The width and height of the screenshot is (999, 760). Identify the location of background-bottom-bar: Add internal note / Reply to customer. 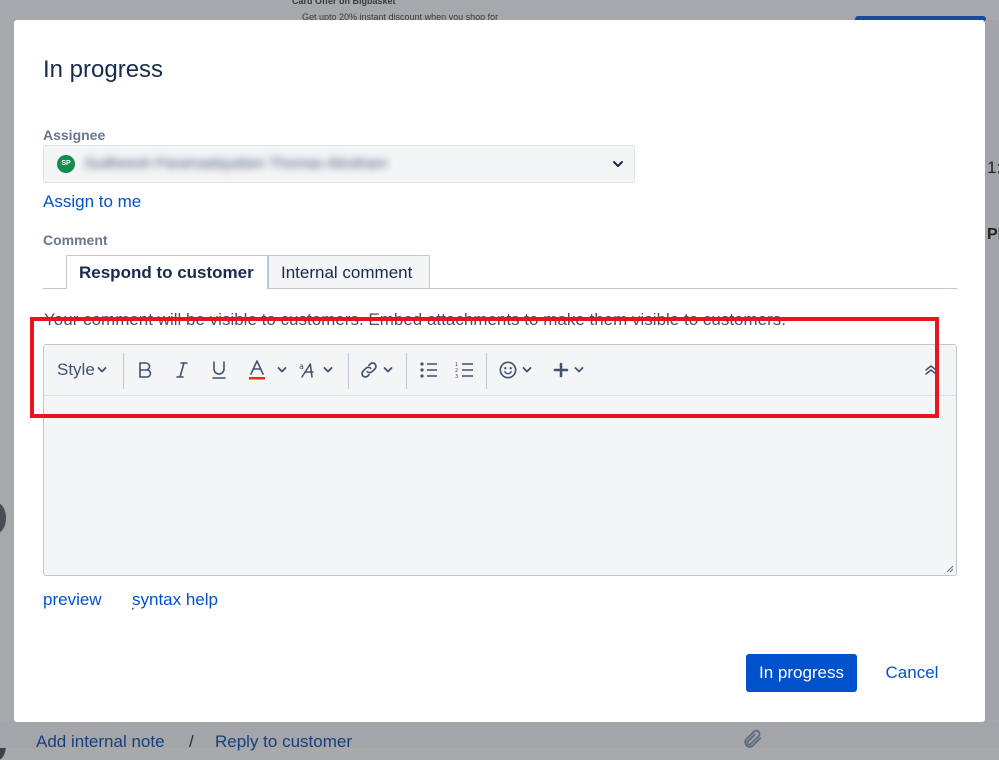
(499, 736).